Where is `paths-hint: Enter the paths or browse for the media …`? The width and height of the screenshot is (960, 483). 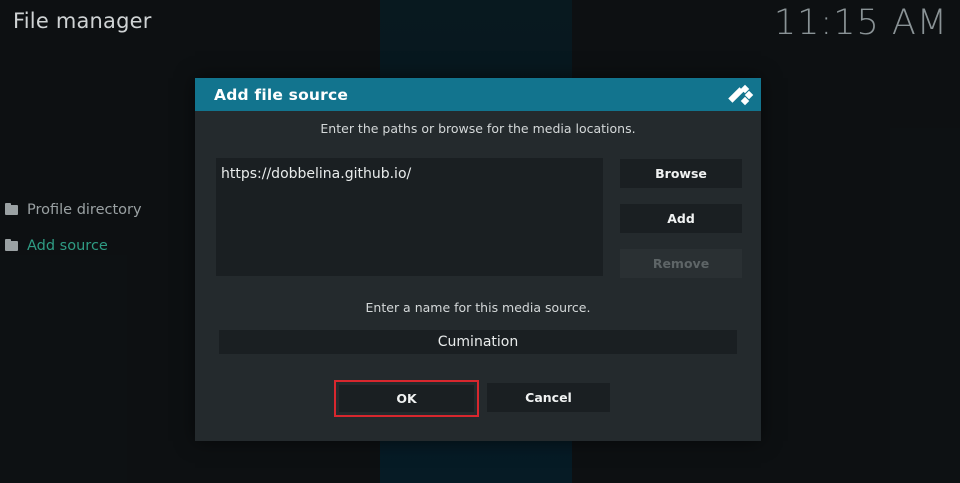 paths-hint: Enter the paths or browse for the media … is located at coordinates (478, 128).